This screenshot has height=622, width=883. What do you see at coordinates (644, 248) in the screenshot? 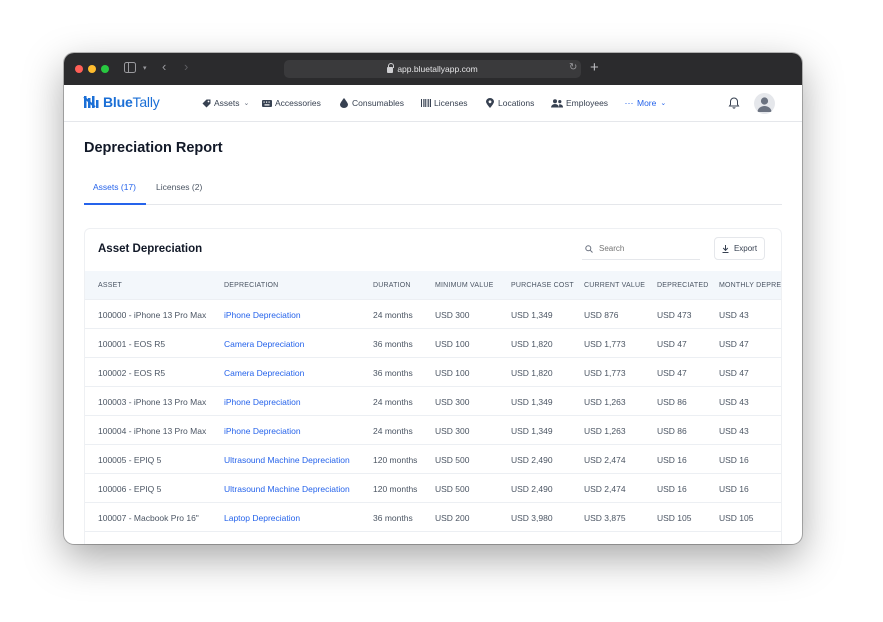
I see `search-input` at bounding box center [644, 248].